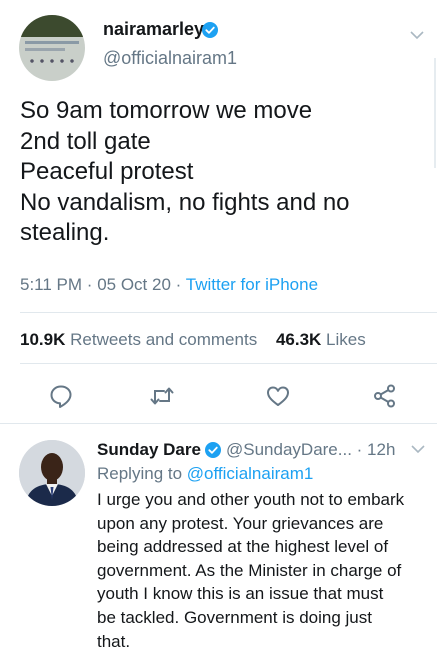 This screenshot has width=437, height=657. Describe the element at coordinates (251, 499) in the screenshot. I see `reply-text-line: I urge you and other youth not to embark` at that location.